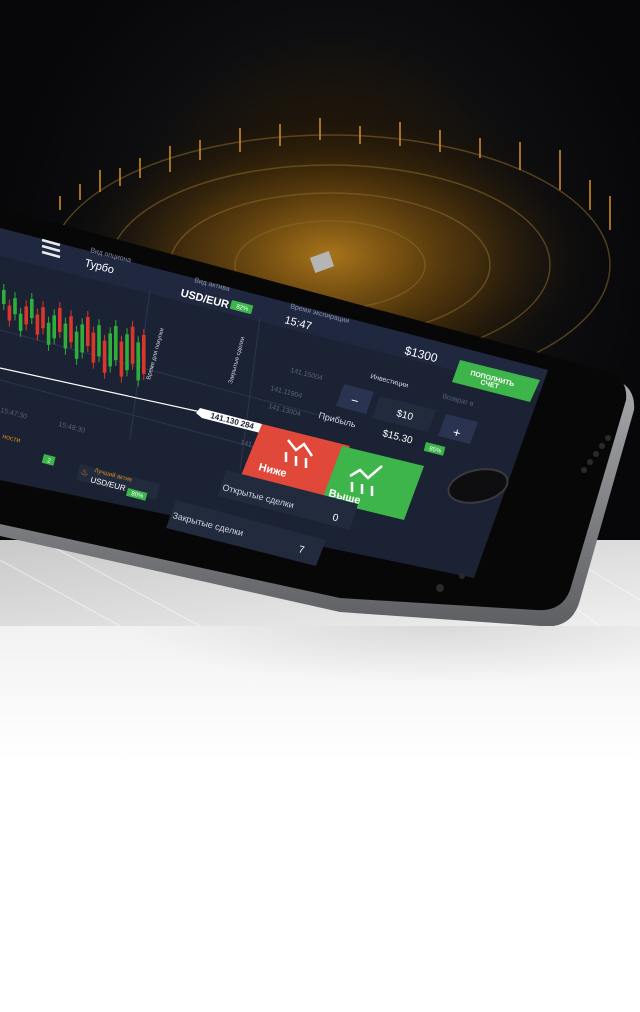 The image size is (640, 1012). I want to click on time-label-1: 15:48:30, so click(71, 428).